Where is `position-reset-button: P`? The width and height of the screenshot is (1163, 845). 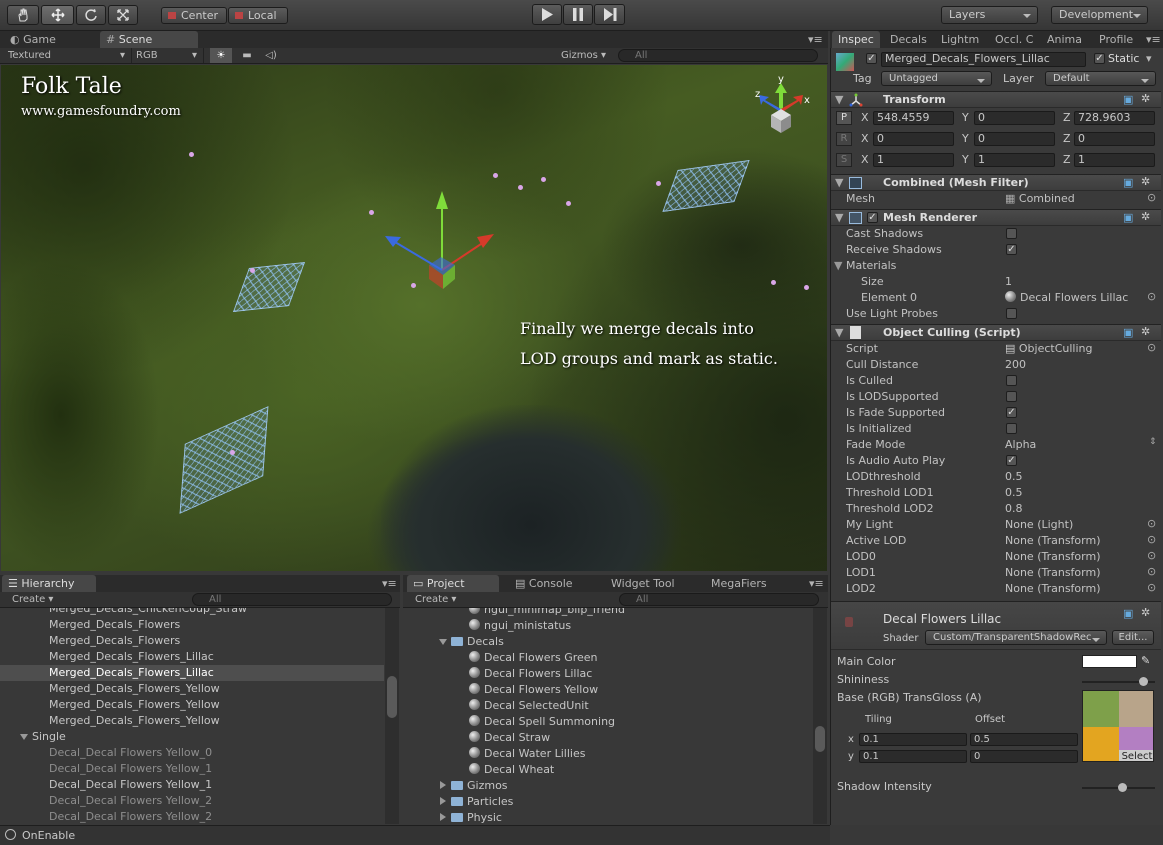 position-reset-button: P is located at coordinates (844, 118).